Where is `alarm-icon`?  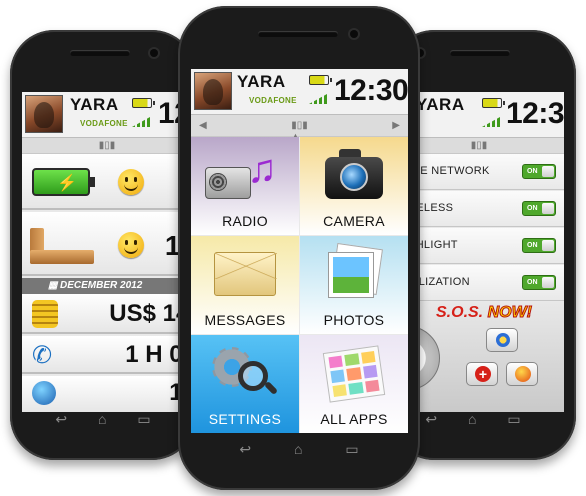 alarm-icon is located at coordinates (523, 374).